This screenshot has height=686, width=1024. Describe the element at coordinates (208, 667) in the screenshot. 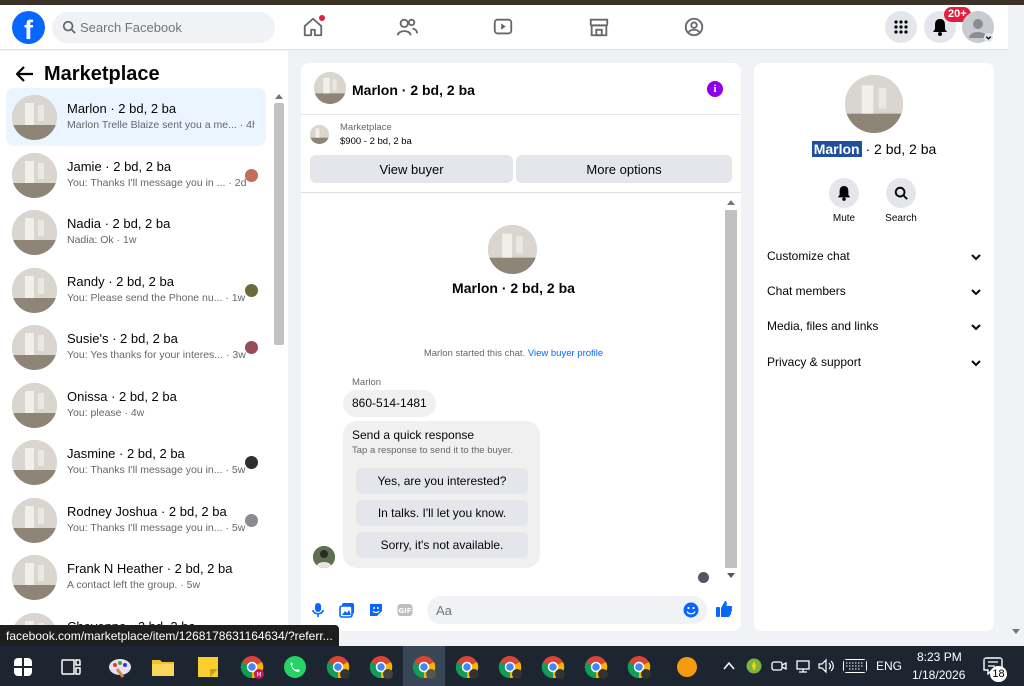

I see `sticky-notes-icon` at that location.